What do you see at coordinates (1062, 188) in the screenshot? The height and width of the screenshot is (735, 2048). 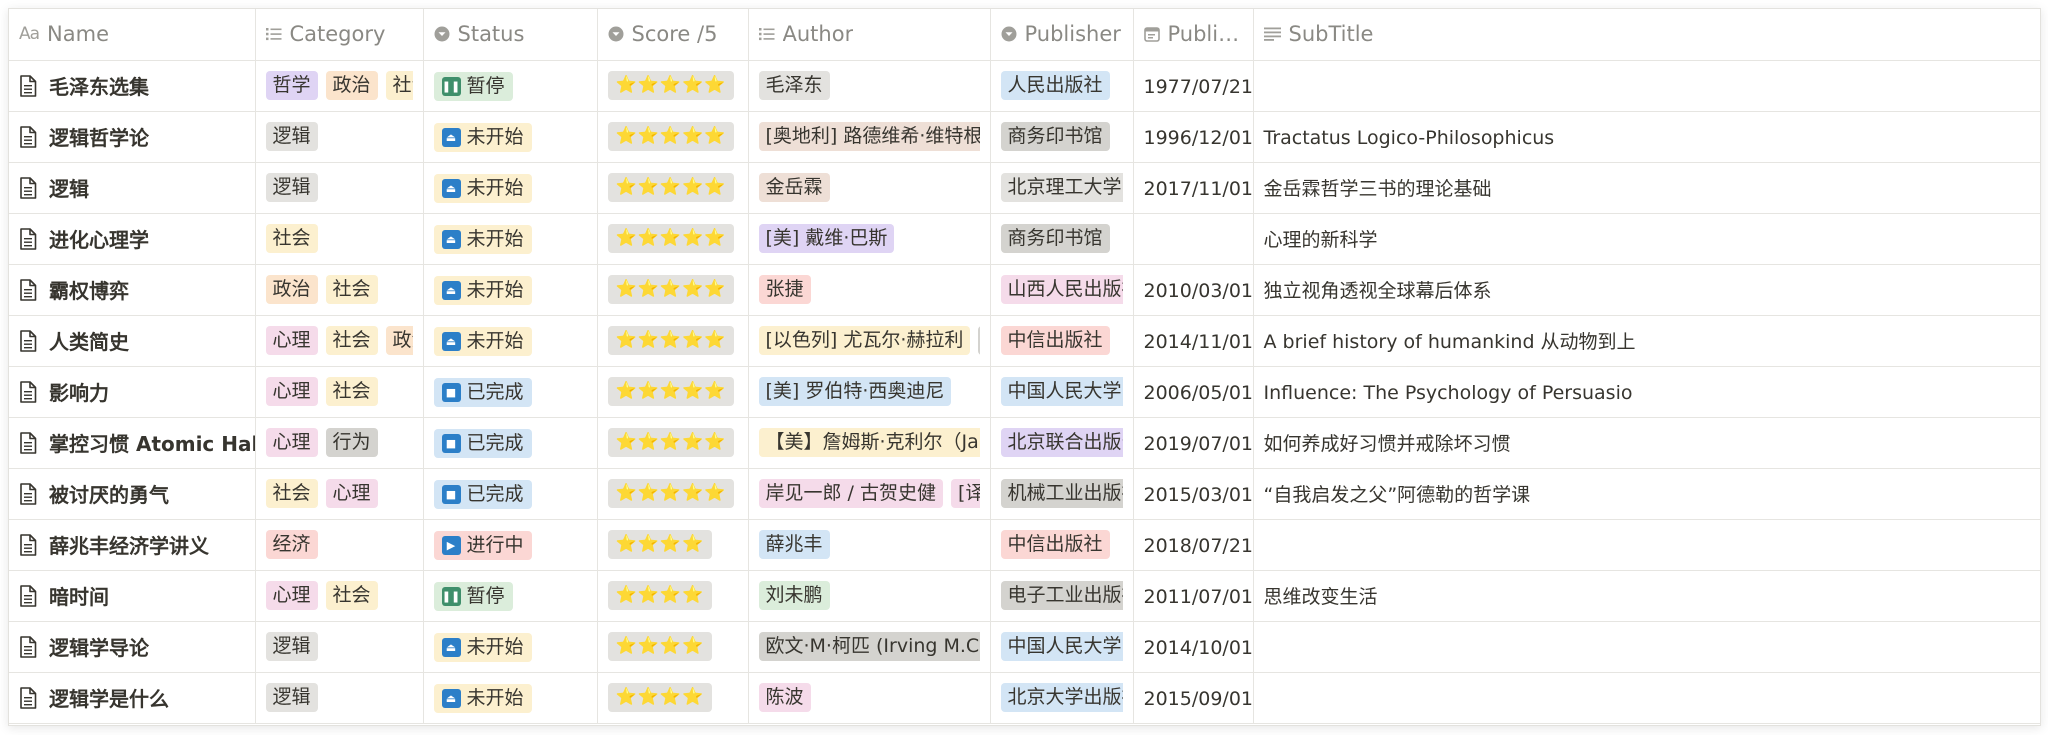 I see `cell-publisher: 北京理工大学出版` at bounding box center [1062, 188].